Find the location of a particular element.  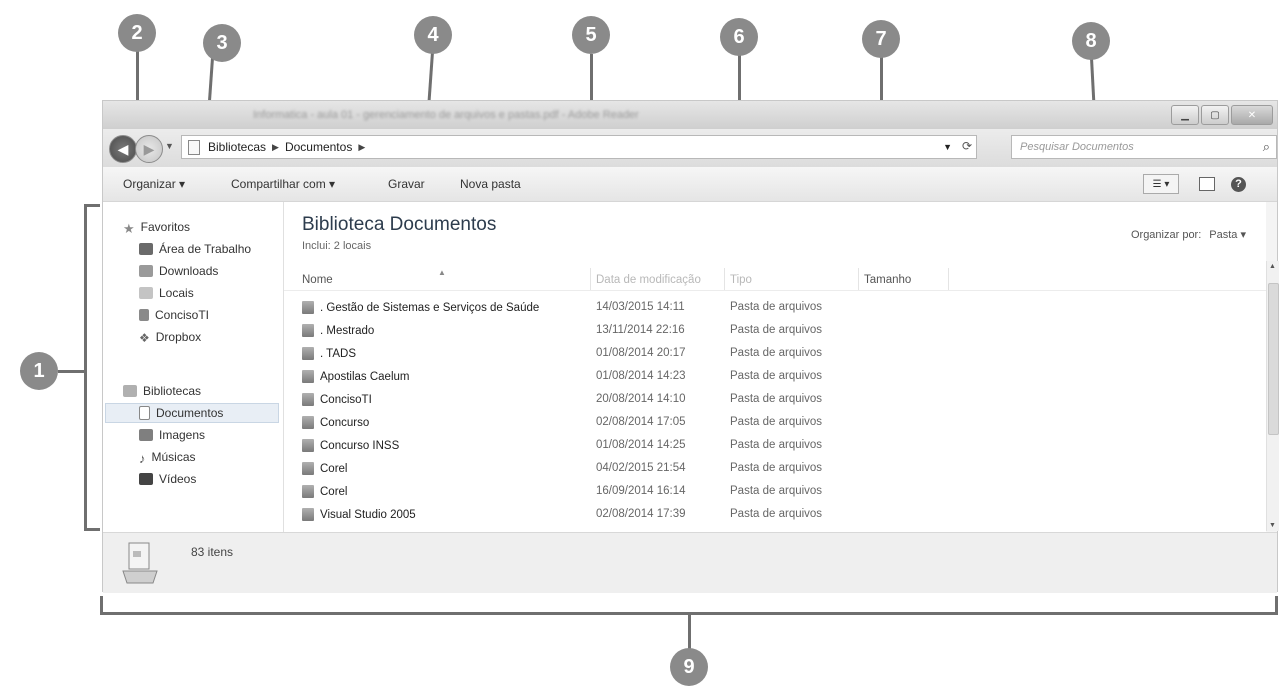

sort-arrow-icon: ▲ is located at coordinates (442, 272).